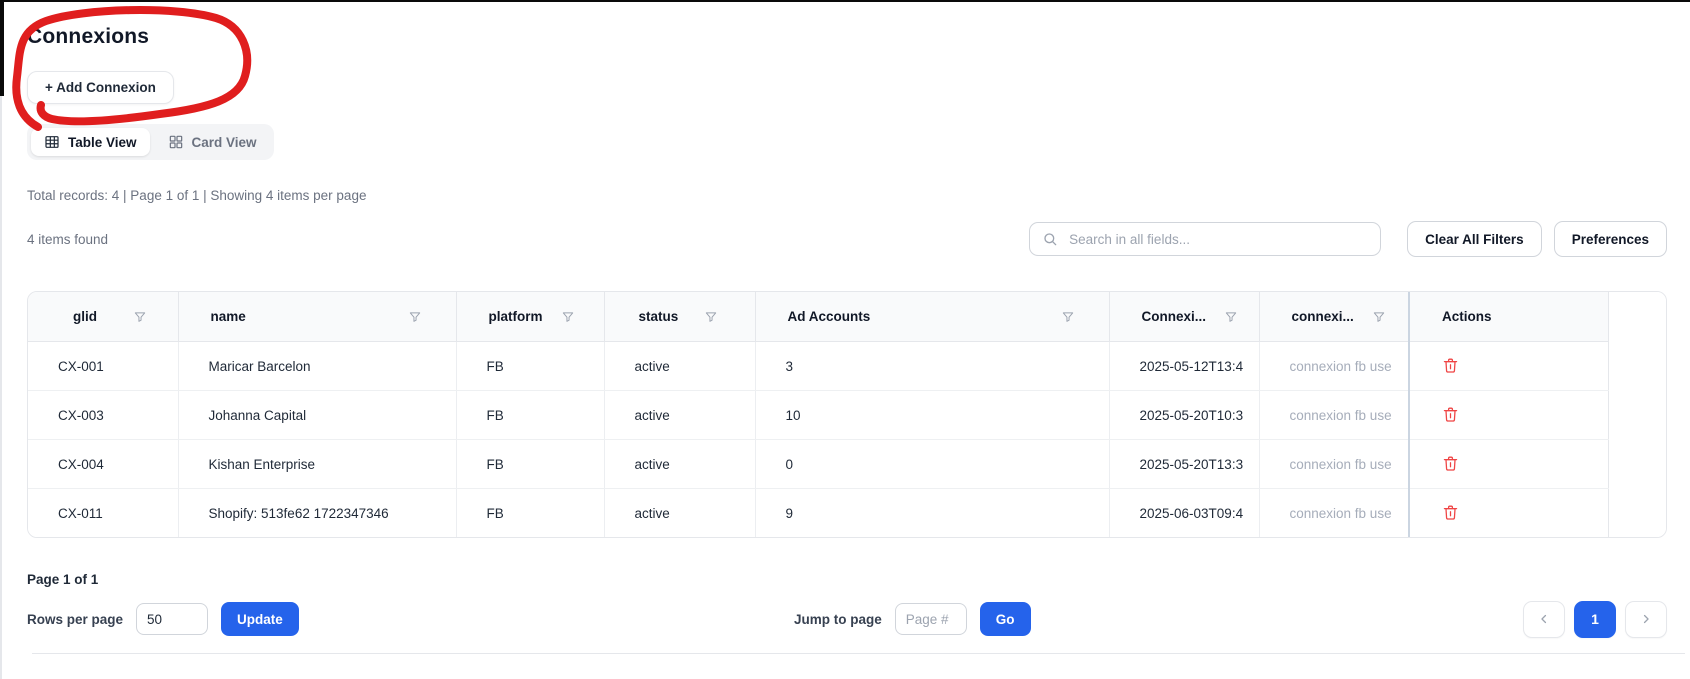  What do you see at coordinates (858, 653) in the screenshot?
I see `bottom-divider` at bounding box center [858, 653].